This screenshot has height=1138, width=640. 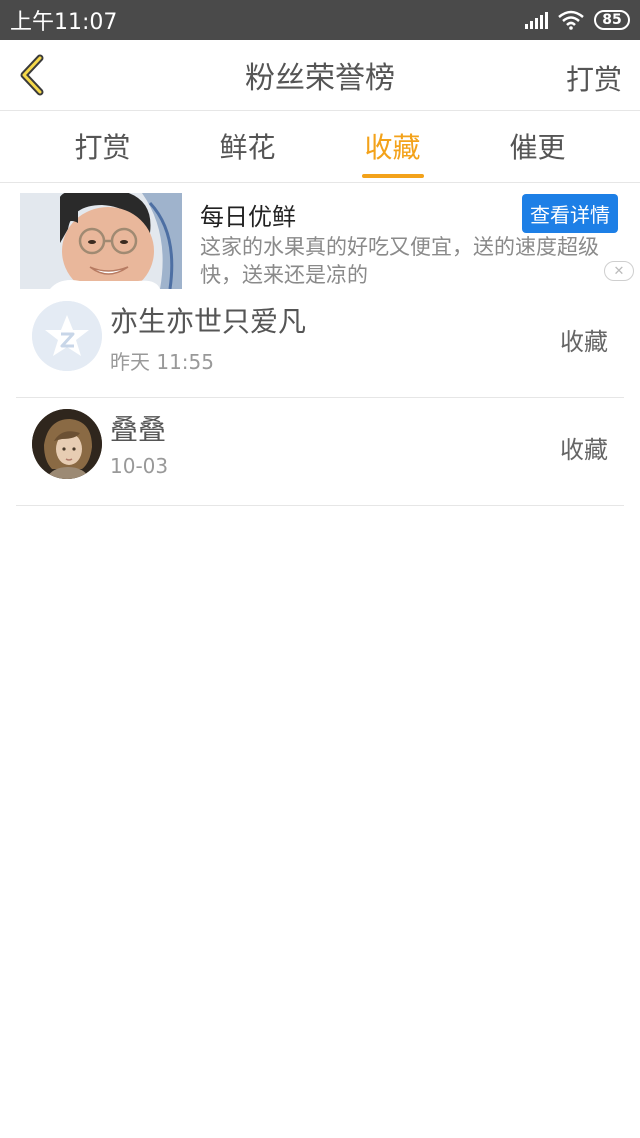 I want to click on tab-reward: 打赏, so click(x=103, y=146).